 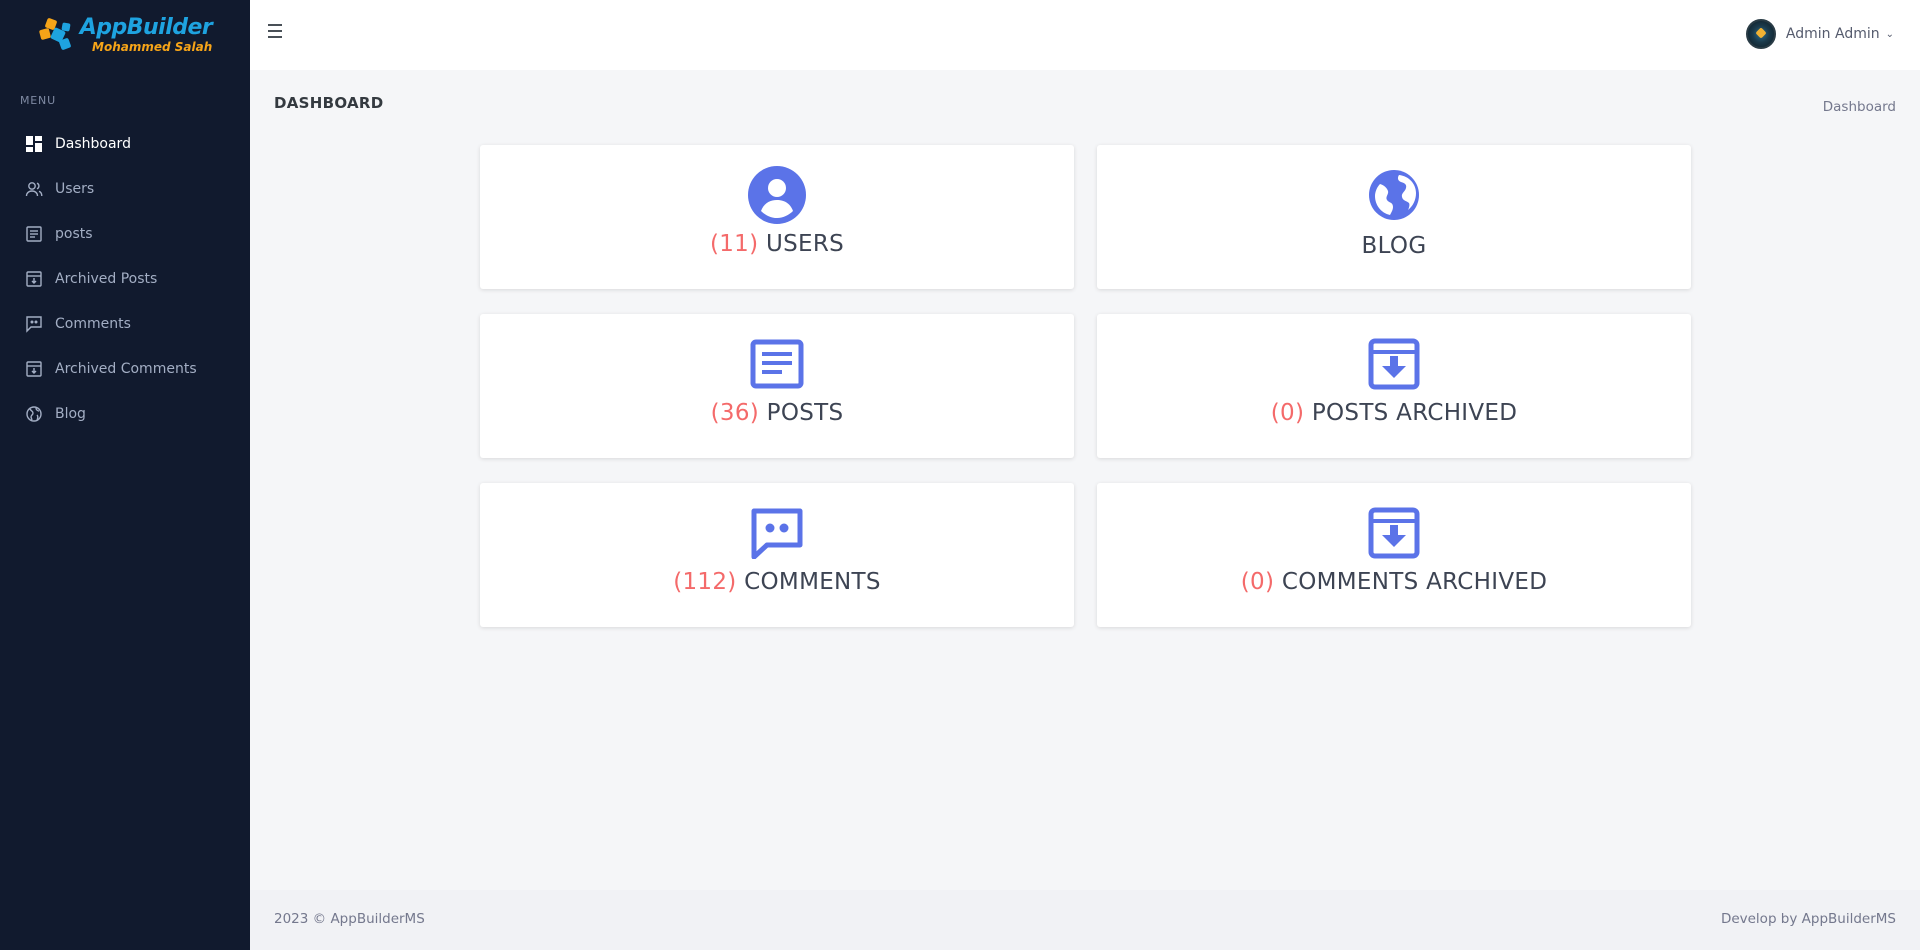 What do you see at coordinates (805, 244) in the screenshot?
I see `users-label: USERS` at bounding box center [805, 244].